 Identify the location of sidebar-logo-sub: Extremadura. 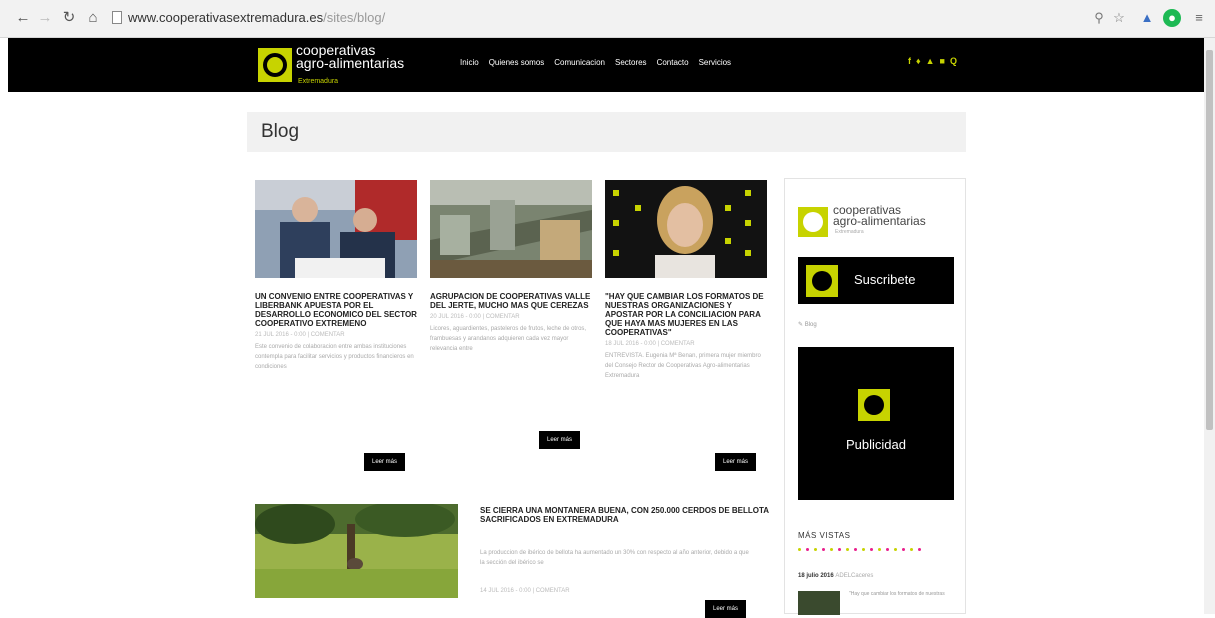
(849, 232).